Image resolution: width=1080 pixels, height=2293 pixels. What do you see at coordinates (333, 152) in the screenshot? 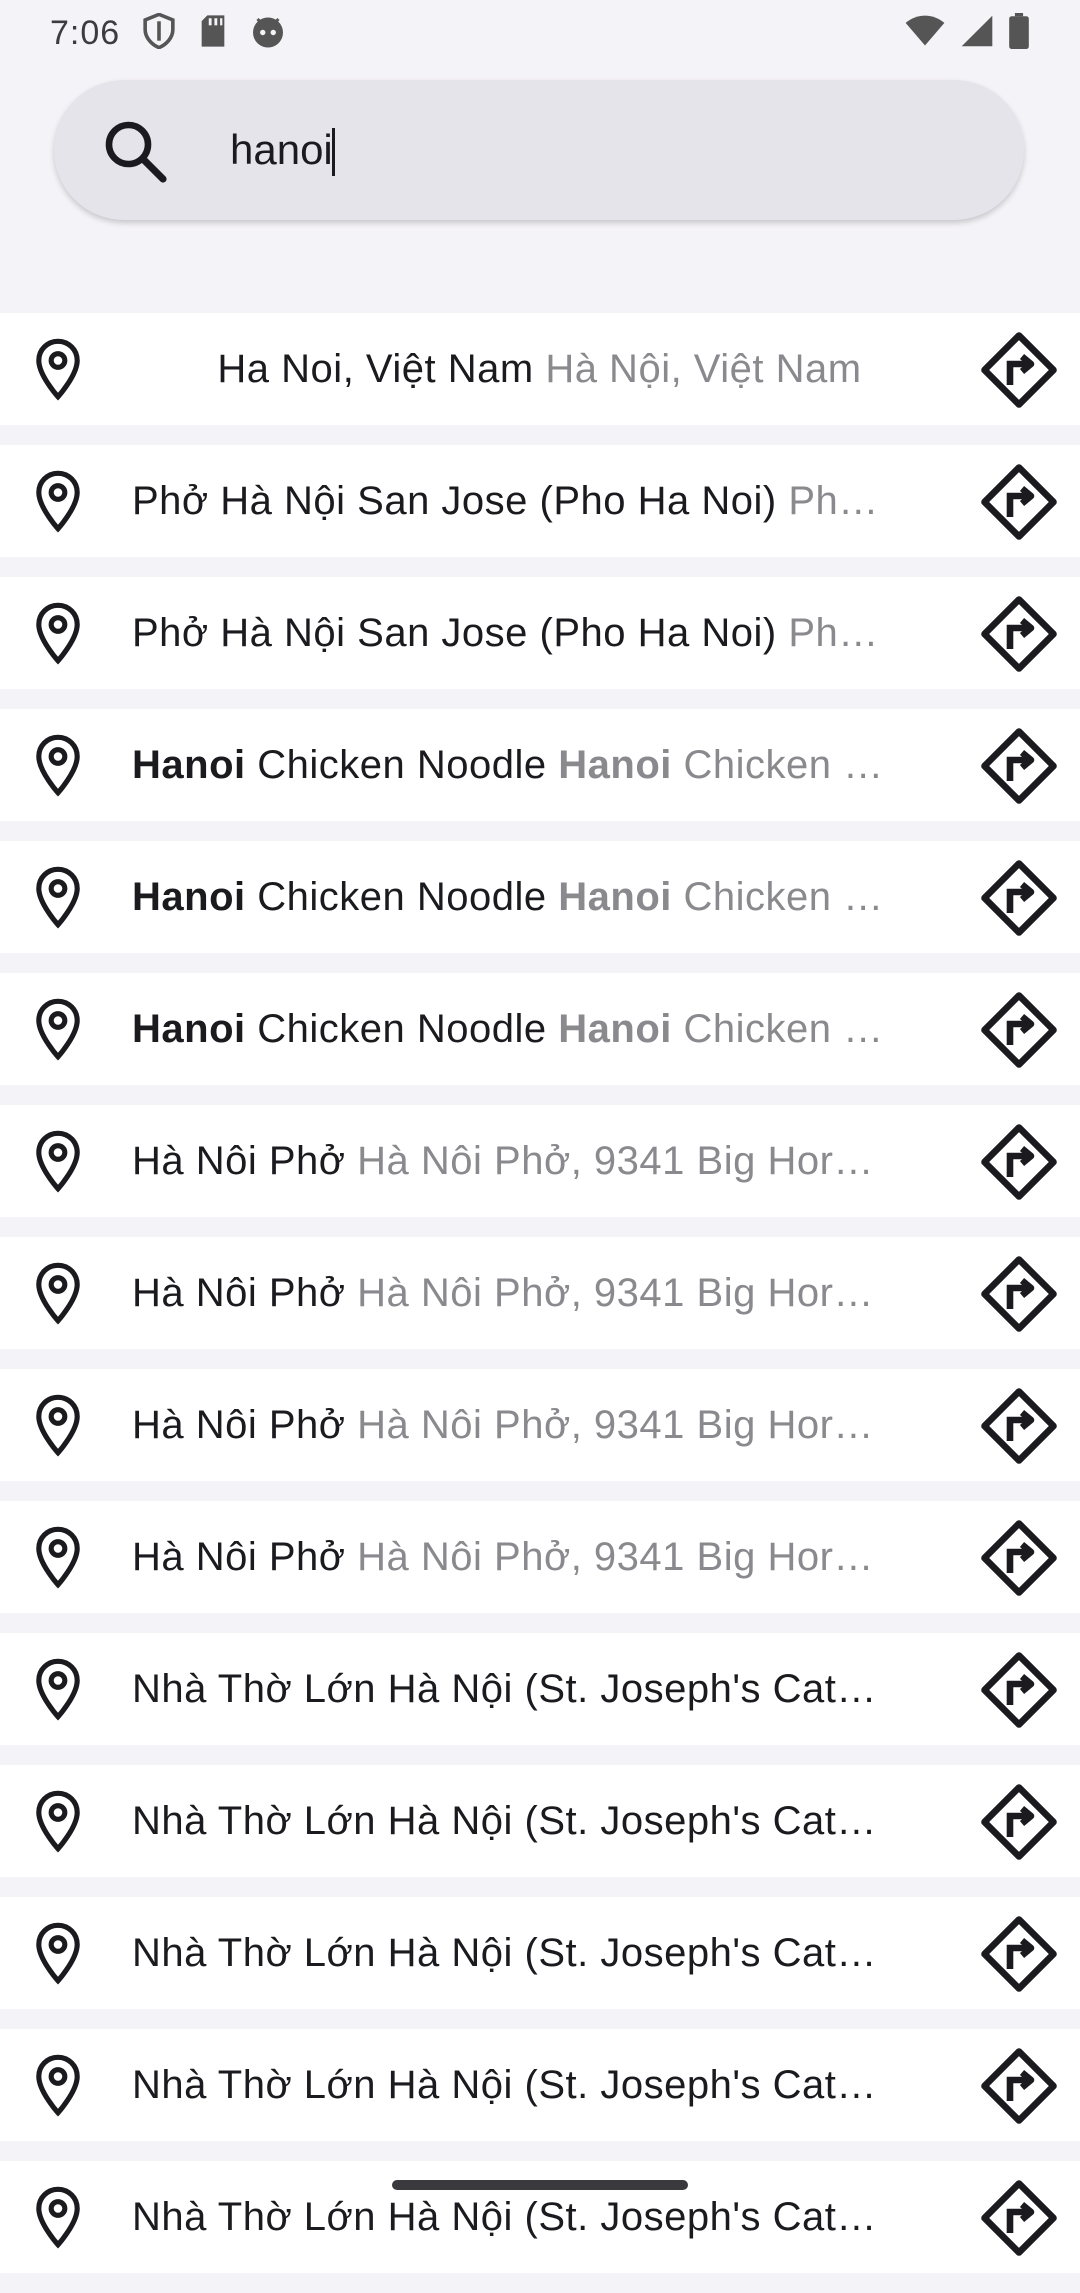
I see `text-caret` at bounding box center [333, 152].